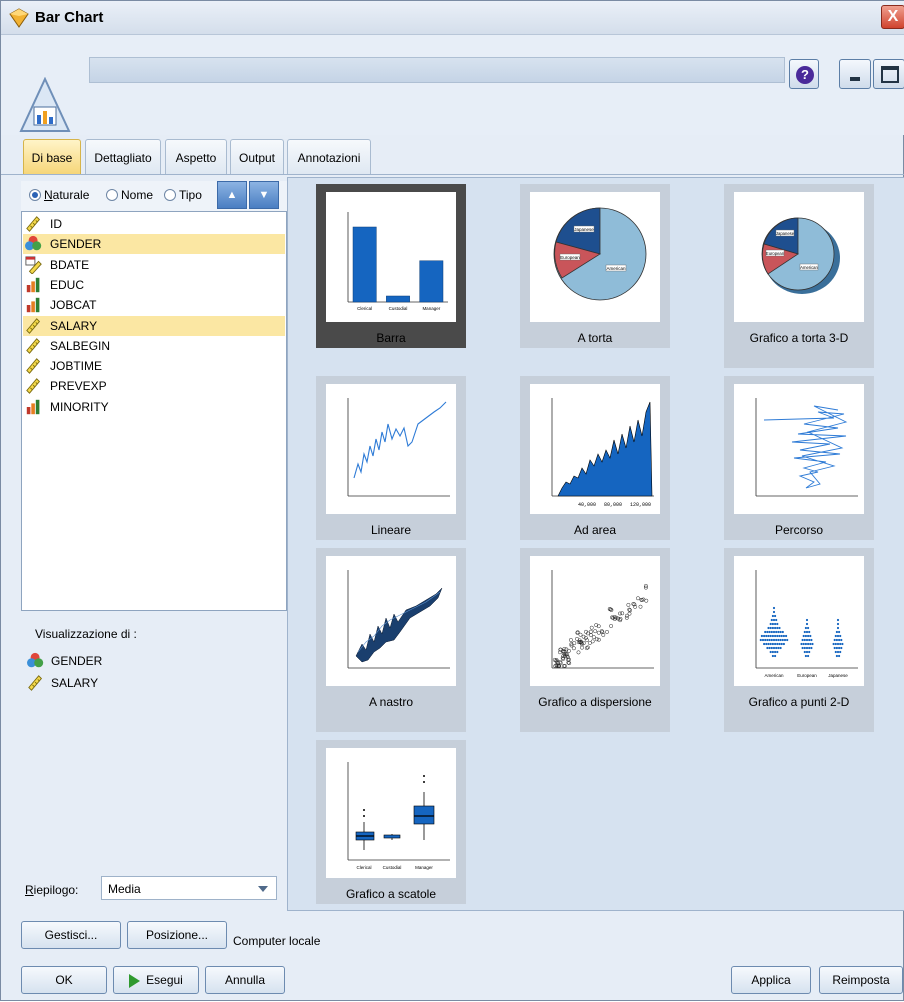 This screenshot has width=904, height=1002. I want to click on summary-dropdown: Media, so click(189, 888).